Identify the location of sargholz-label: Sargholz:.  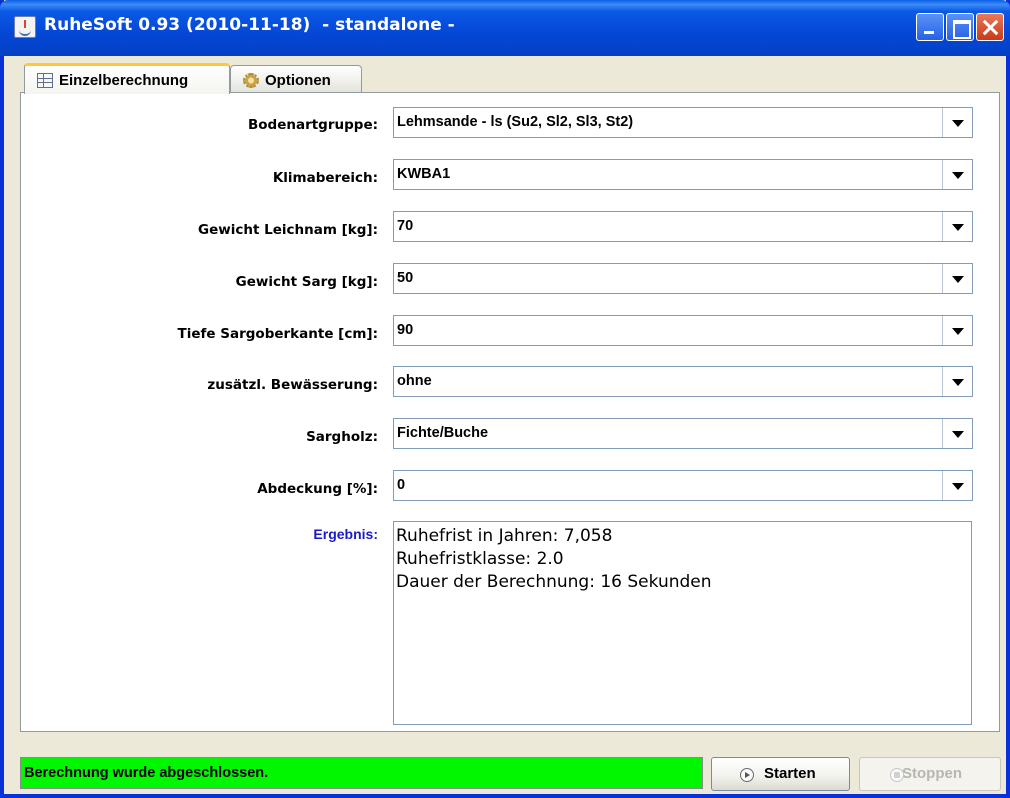
(342, 437).